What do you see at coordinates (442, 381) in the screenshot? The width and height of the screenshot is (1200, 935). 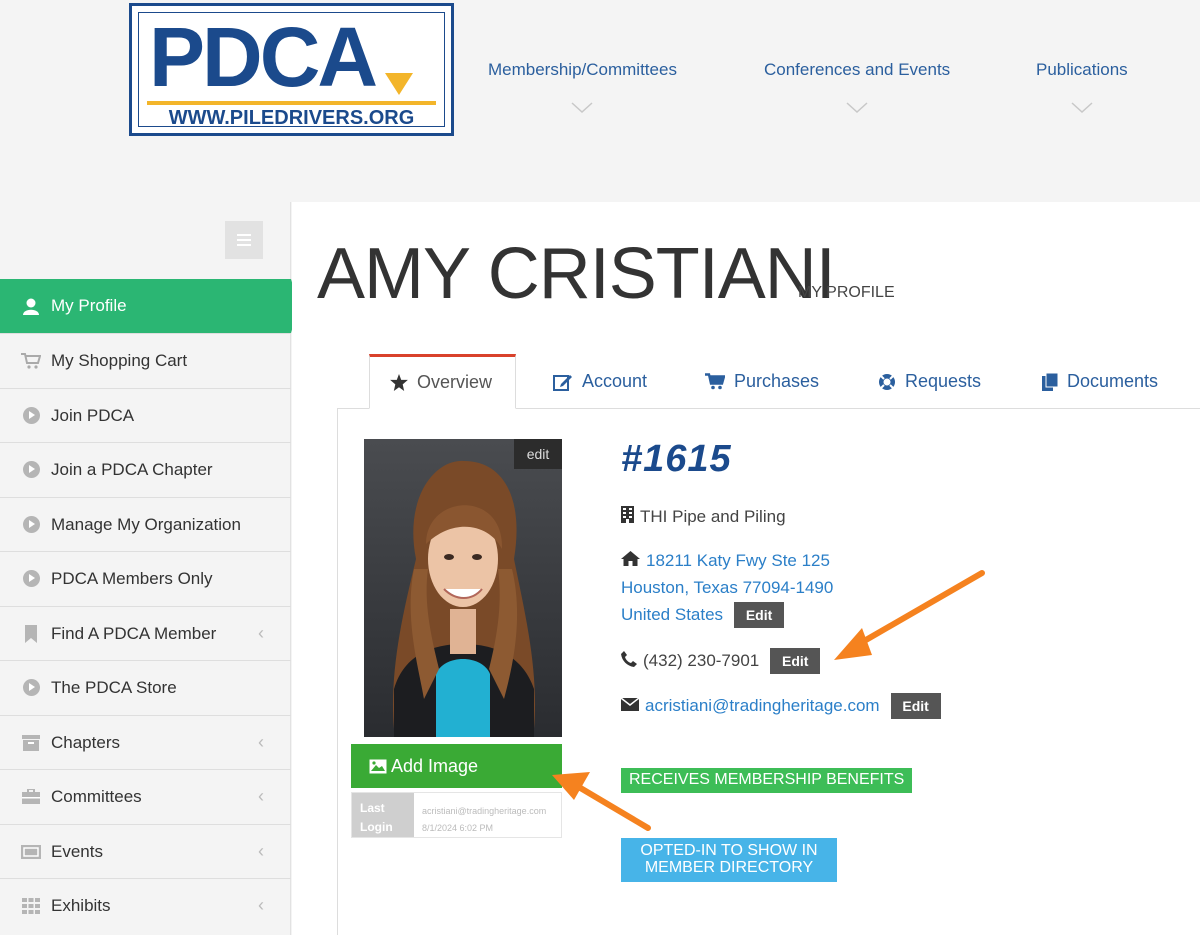 I see `tab-overview: Overview` at bounding box center [442, 381].